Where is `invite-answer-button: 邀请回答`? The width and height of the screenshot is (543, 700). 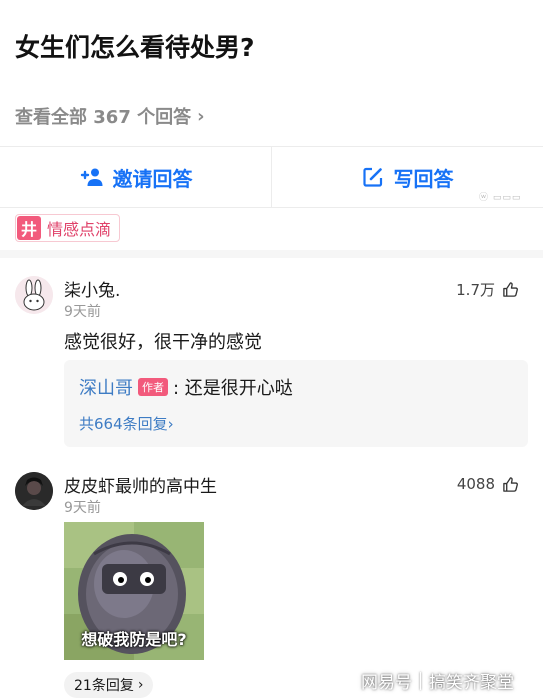
invite-answer-button: 邀请回答 is located at coordinates (135, 177).